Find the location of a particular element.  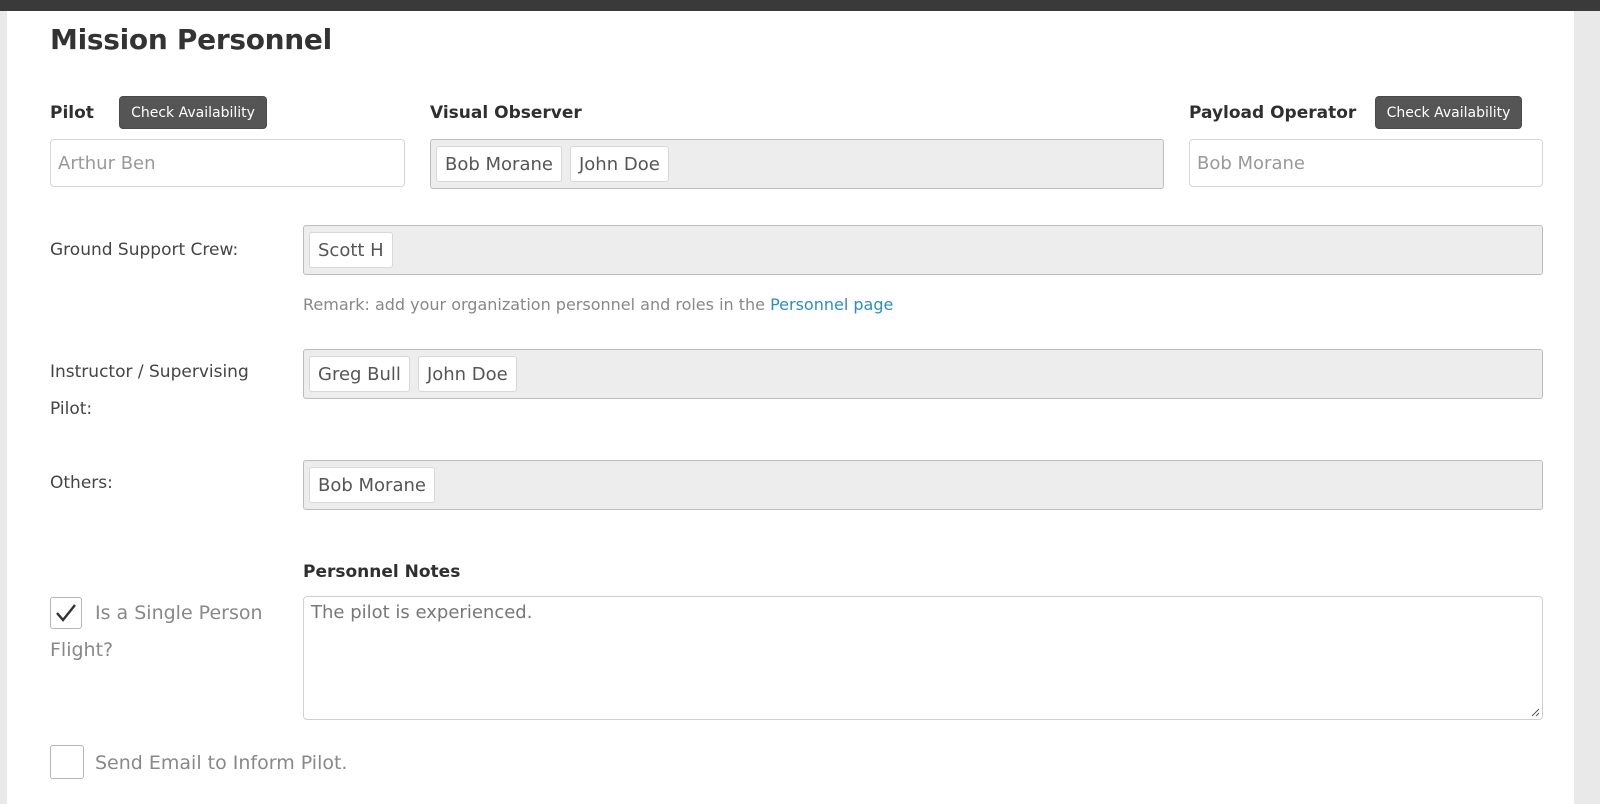

pilot-check-availability-button: Check Availability is located at coordinates (193, 112).